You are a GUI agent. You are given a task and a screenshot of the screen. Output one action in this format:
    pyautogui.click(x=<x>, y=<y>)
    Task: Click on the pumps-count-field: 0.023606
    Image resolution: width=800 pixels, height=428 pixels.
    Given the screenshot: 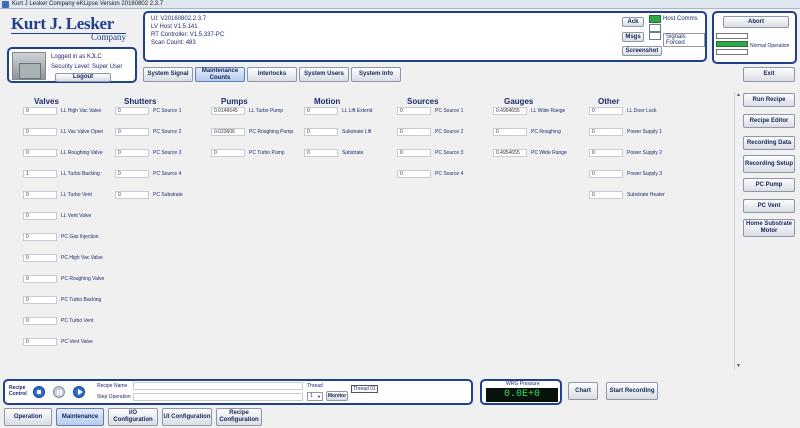 What is the action you would take?
    pyautogui.click(x=228, y=132)
    